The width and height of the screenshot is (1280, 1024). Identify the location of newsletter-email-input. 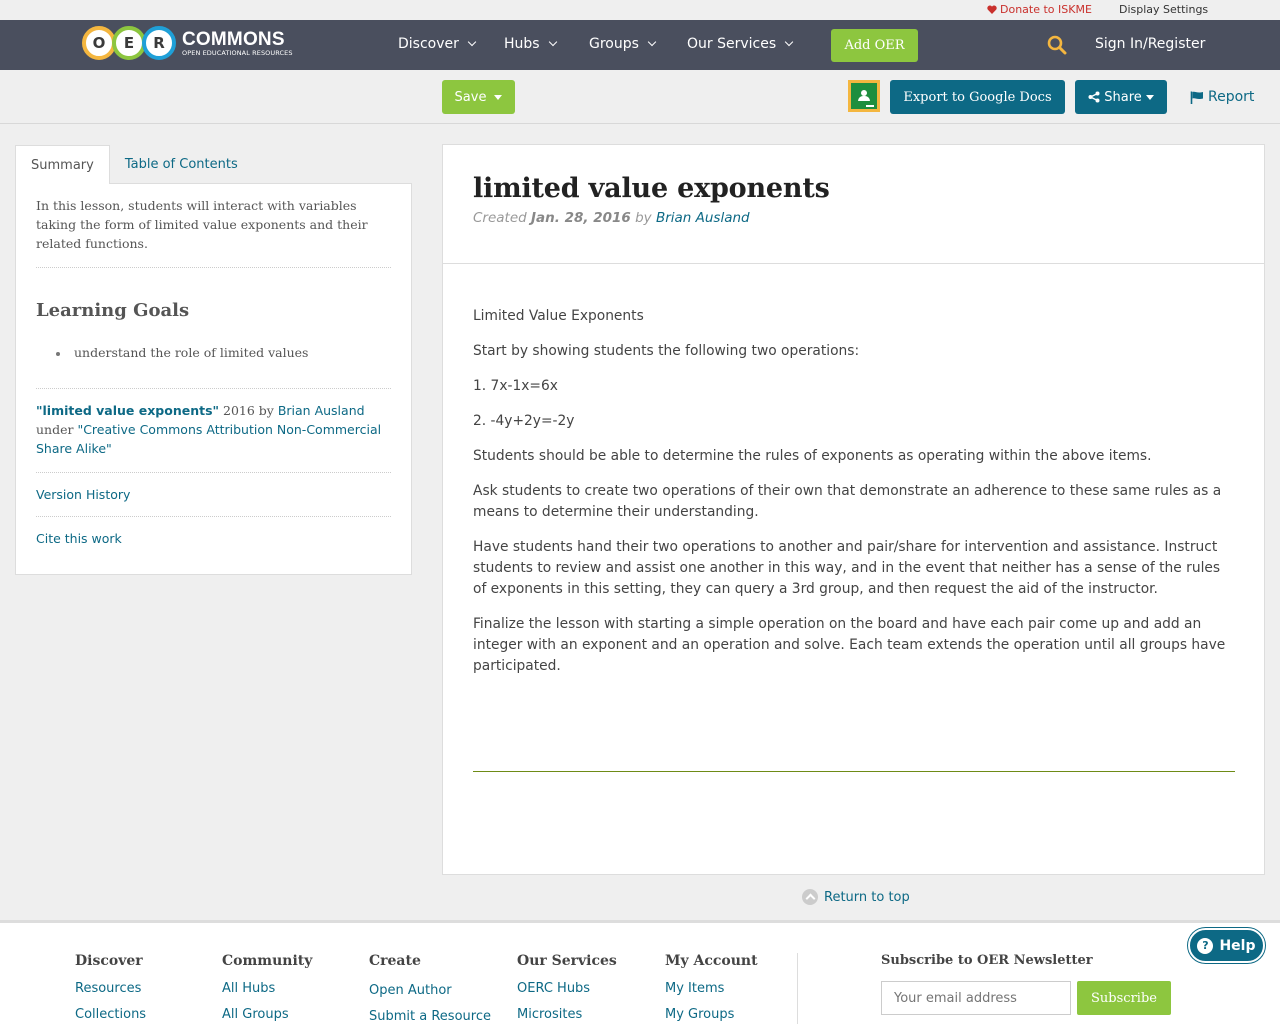
(976, 998).